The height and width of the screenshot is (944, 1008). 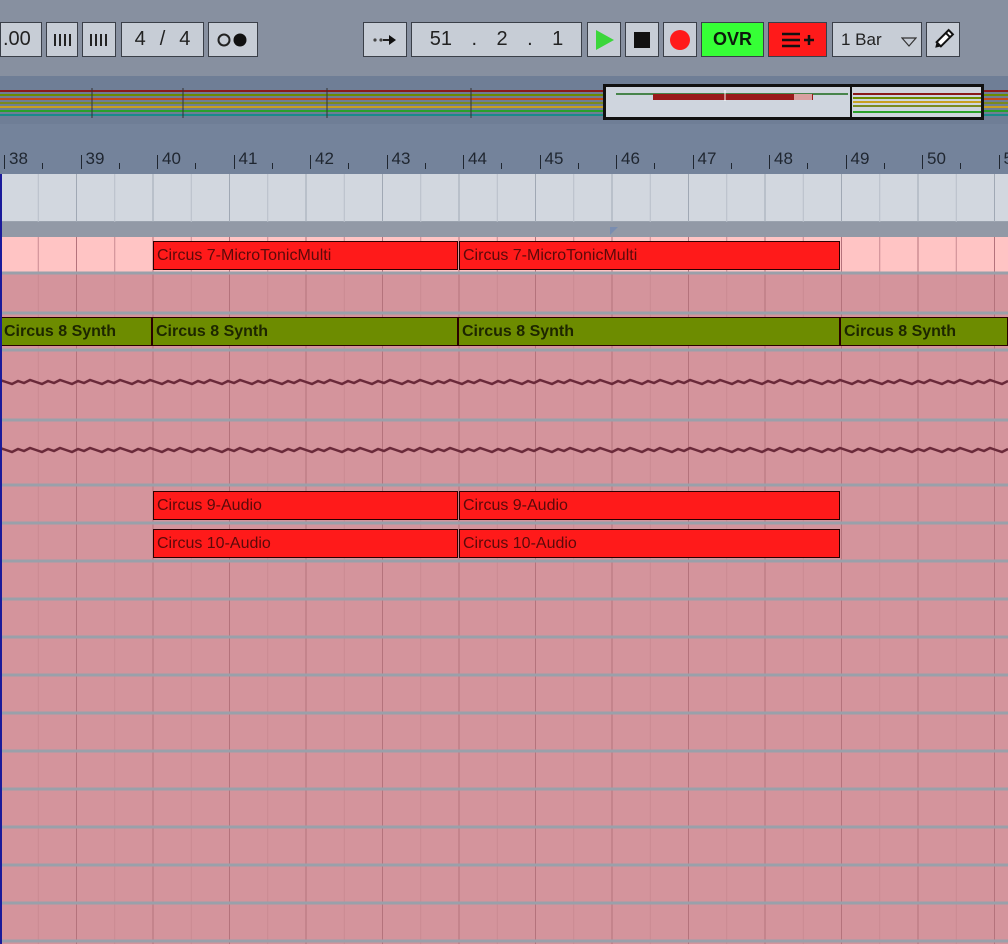 I want to click on chevron-down-icon, so click(x=909, y=42).